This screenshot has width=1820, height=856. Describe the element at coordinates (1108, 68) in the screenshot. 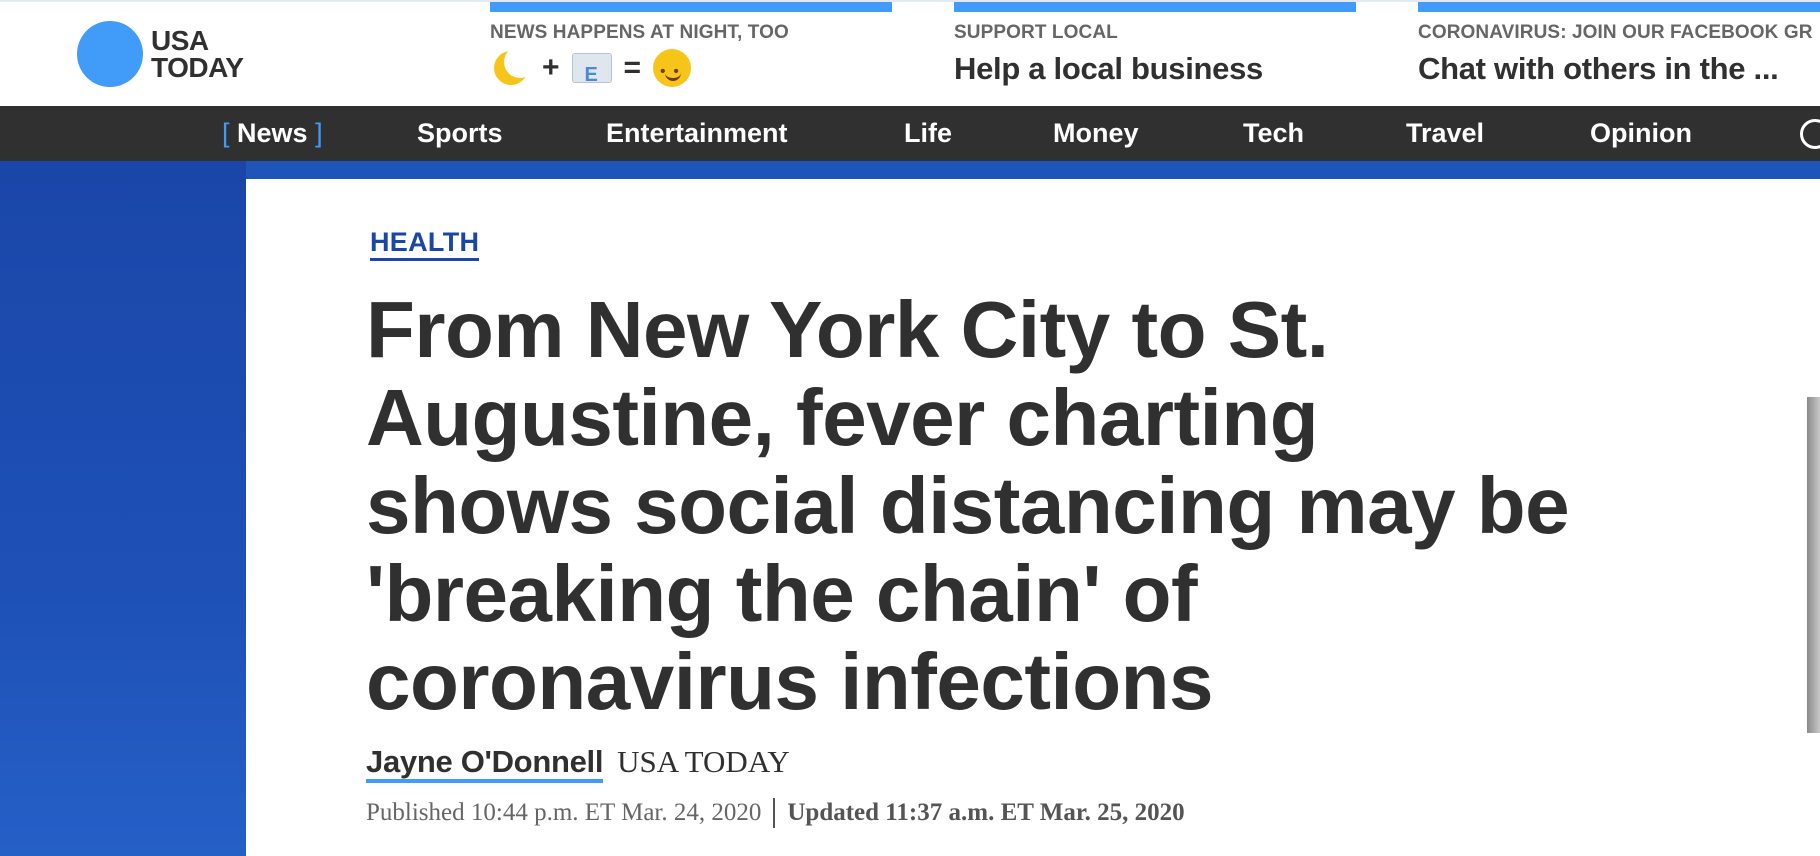

I see `promo-title: Help a local business` at that location.